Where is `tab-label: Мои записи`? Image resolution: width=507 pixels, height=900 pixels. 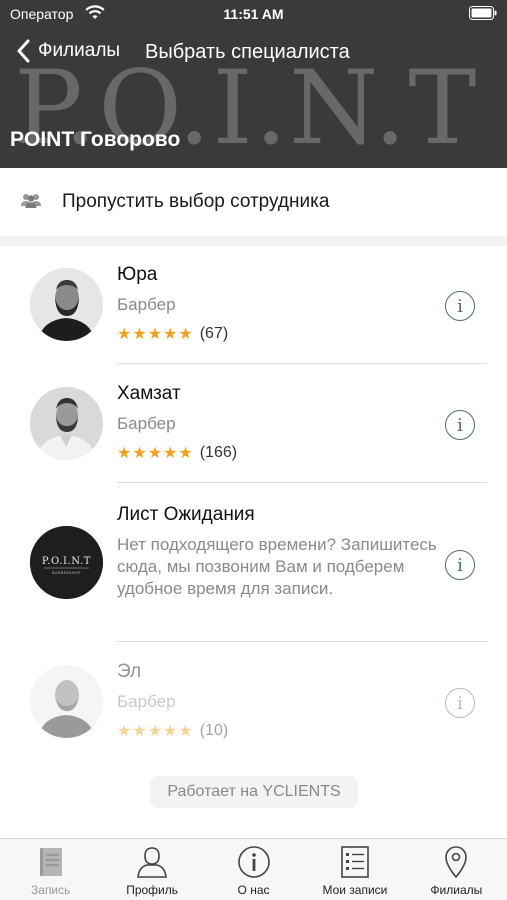 tab-label: Мои записи is located at coordinates (355, 890).